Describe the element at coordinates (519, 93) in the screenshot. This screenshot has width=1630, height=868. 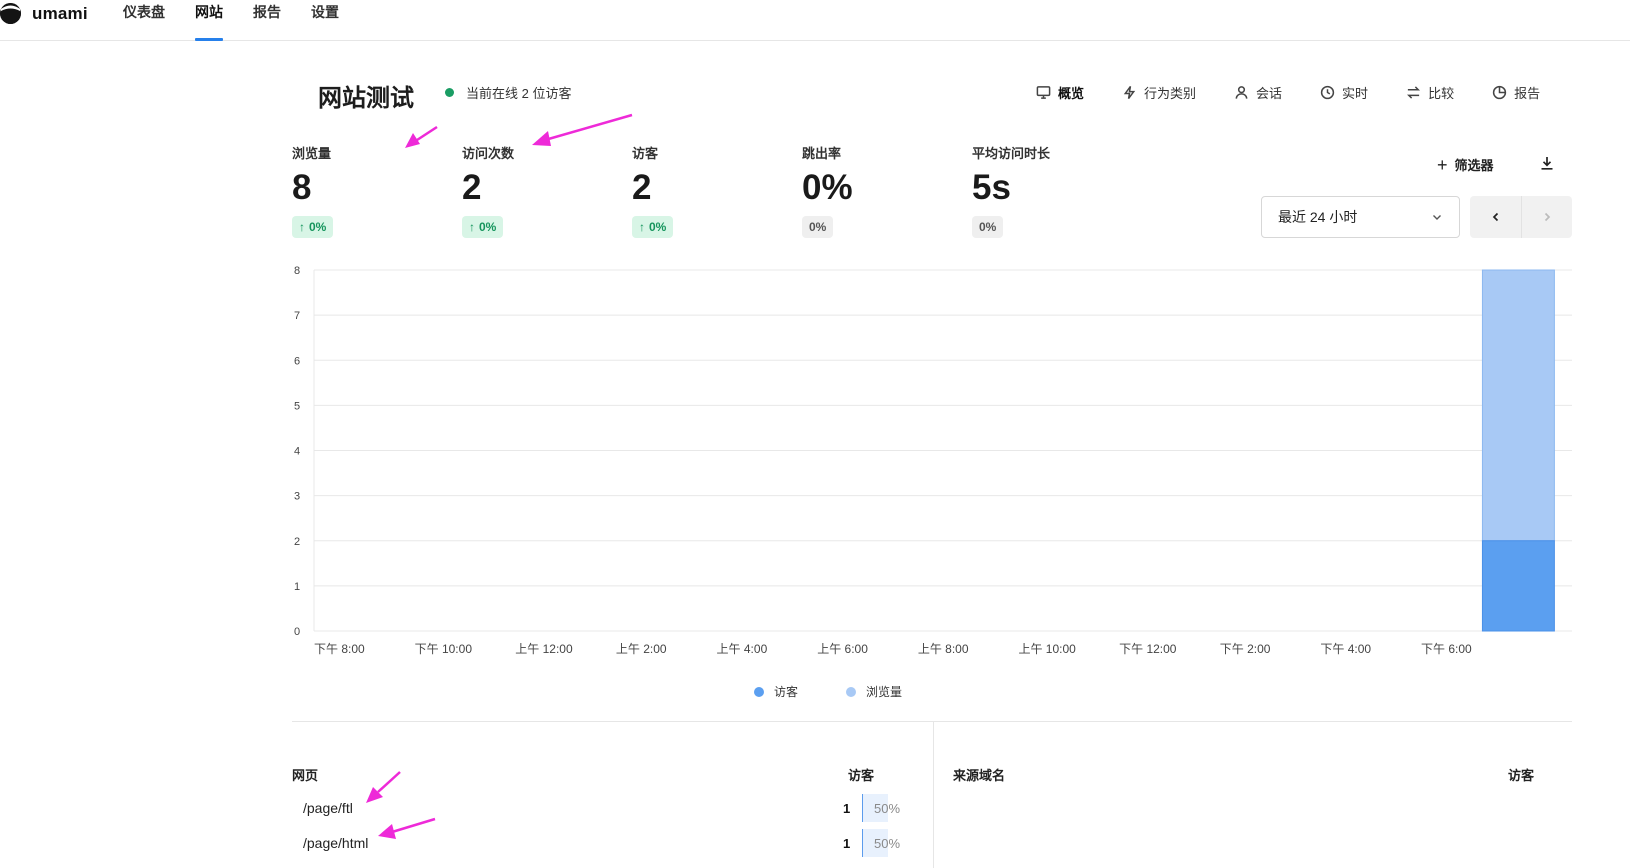
I see `online-text: 当前在线 2 位访客` at that location.